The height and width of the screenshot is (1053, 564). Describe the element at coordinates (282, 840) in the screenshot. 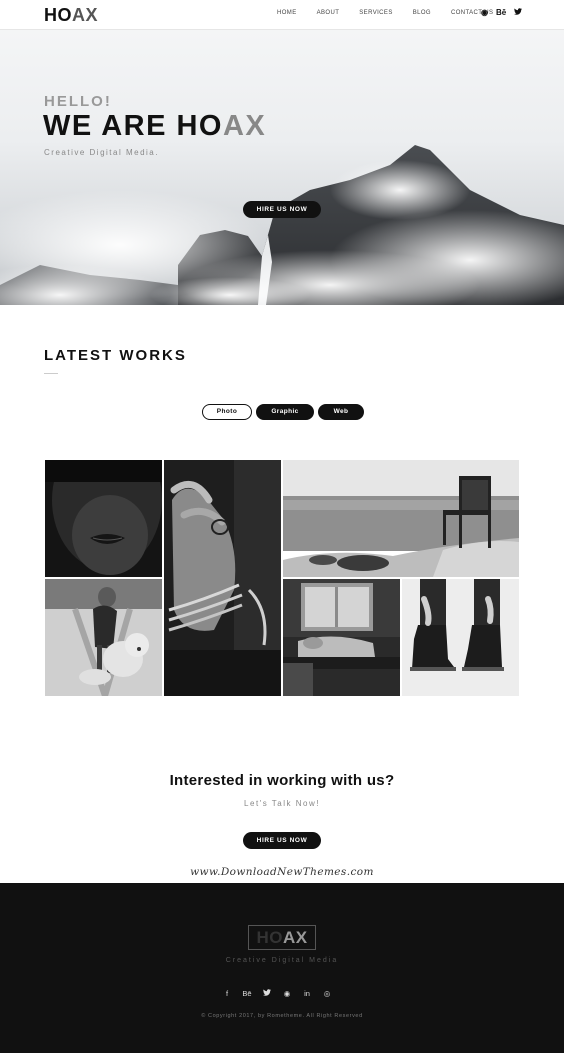

I see `cta-hire-button: HIRE US NOW` at that location.